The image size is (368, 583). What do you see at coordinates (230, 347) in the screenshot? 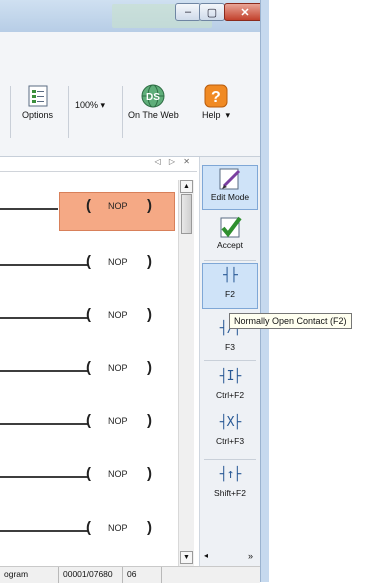
I see `shortcut-label: F3` at bounding box center [230, 347].